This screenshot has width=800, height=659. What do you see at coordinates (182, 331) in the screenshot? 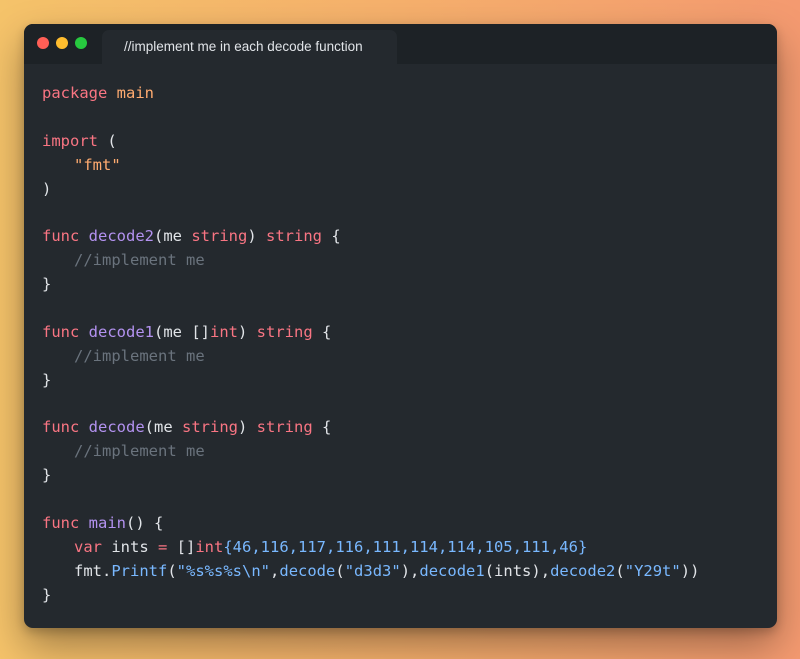
I see `punctuation: (me []` at bounding box center [182, 331].